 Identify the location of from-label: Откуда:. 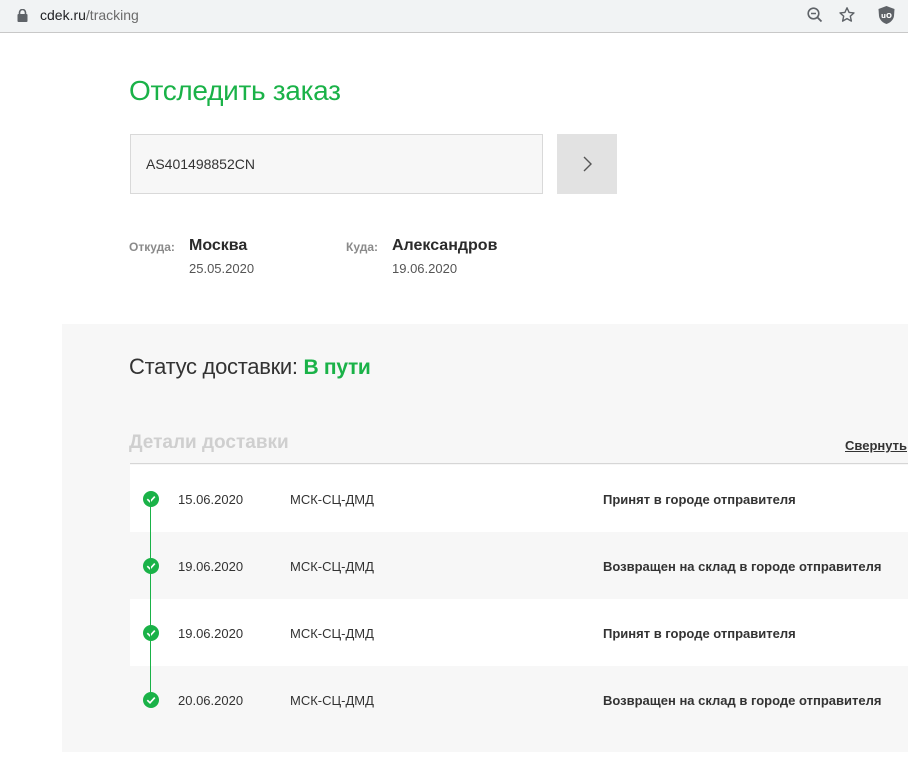
(152, 247).